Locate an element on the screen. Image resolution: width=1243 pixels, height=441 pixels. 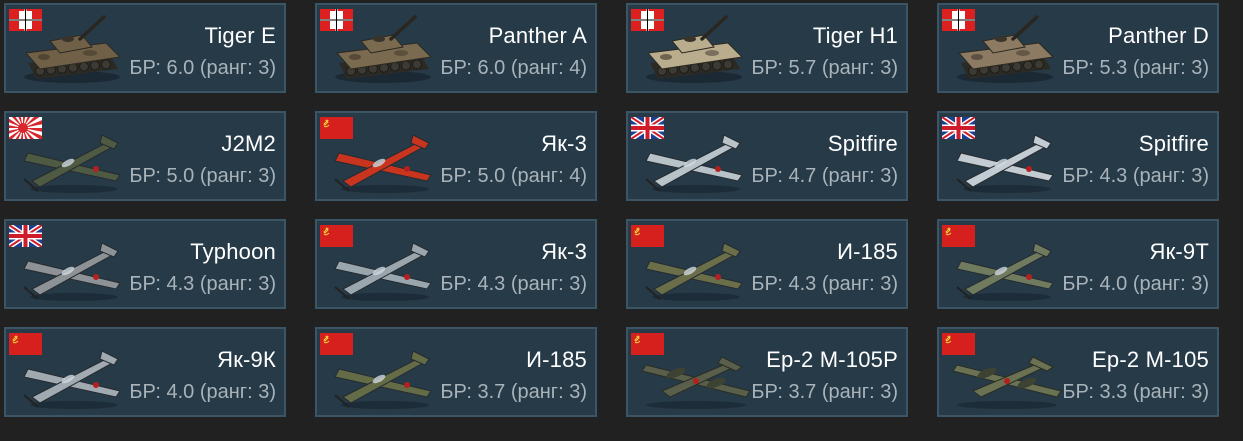
vehicle-card: Як-9К БР: 4.0 (ранг: 3) is located at coordinates (145, 372).